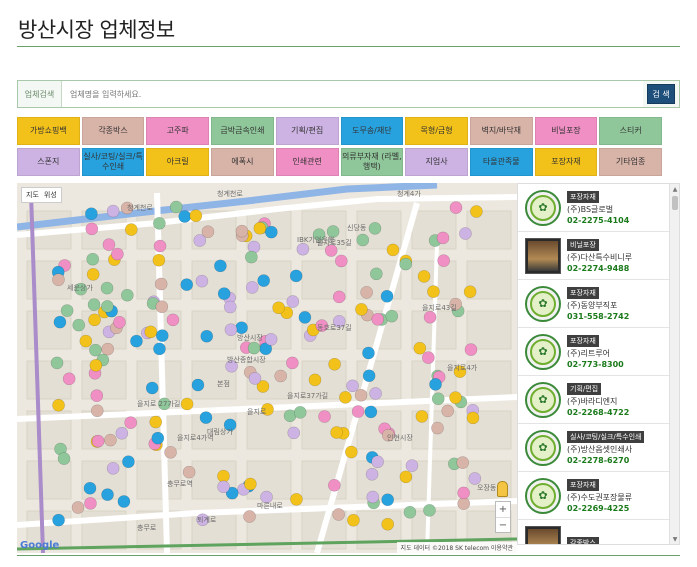 The height and width of the screenshot is (567, 697). Describe the element at coordinates (178, 162) in the screenshot. I see `category-button: 아크릴` at that location.